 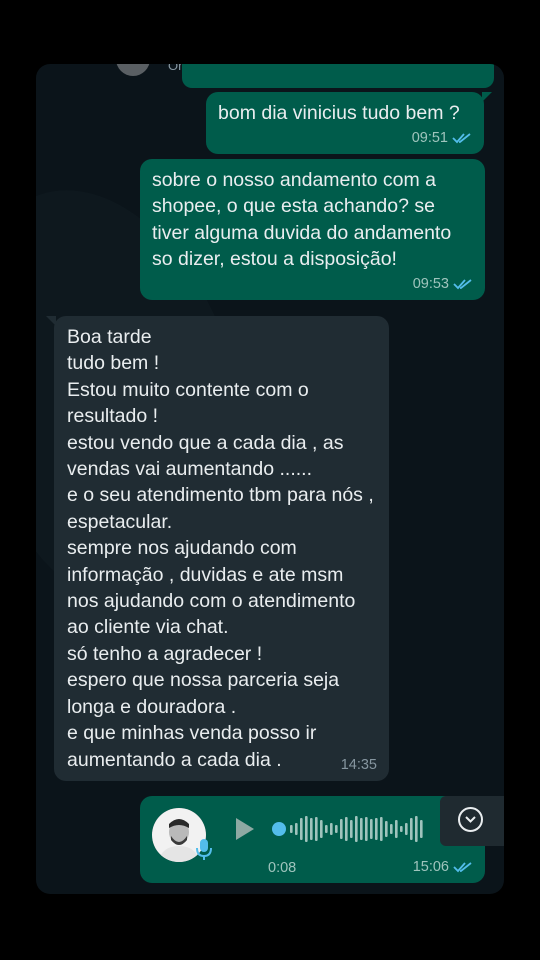 What do you see at coordinates (430, 867) in the screenshot?
I see `message-time: 15:06` at bounding box center [430, 867].